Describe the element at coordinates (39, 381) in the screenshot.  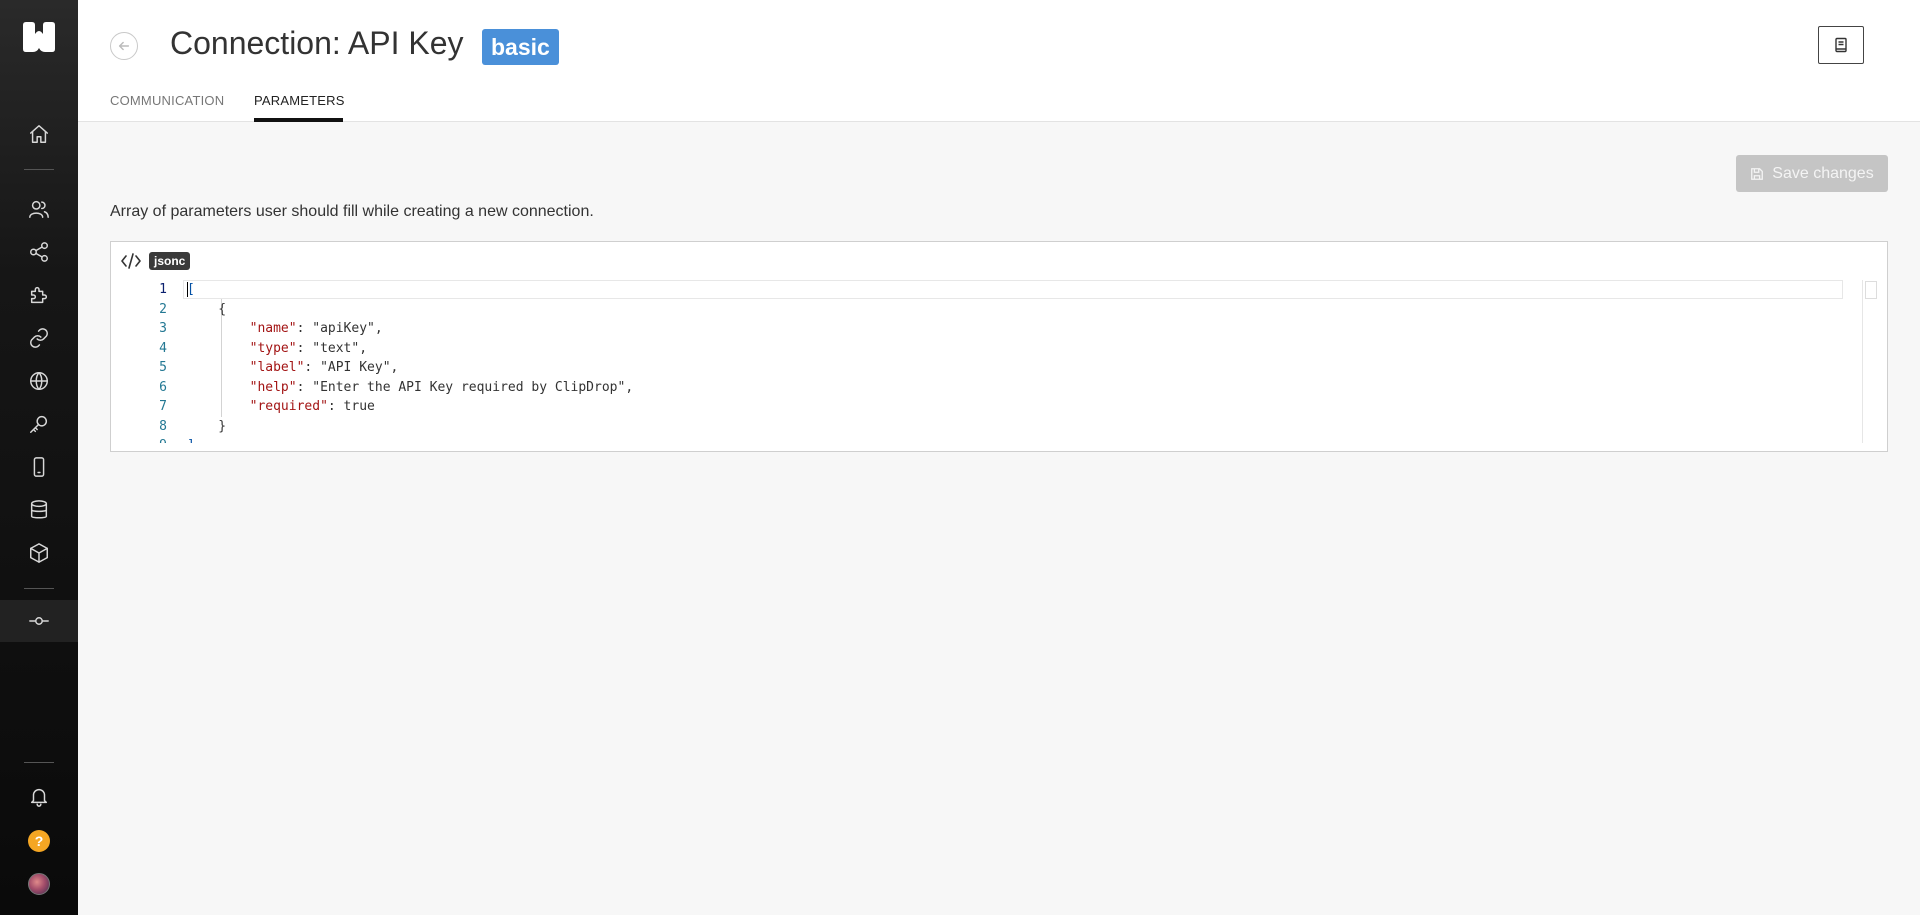
I see `globe-icon` at that location.